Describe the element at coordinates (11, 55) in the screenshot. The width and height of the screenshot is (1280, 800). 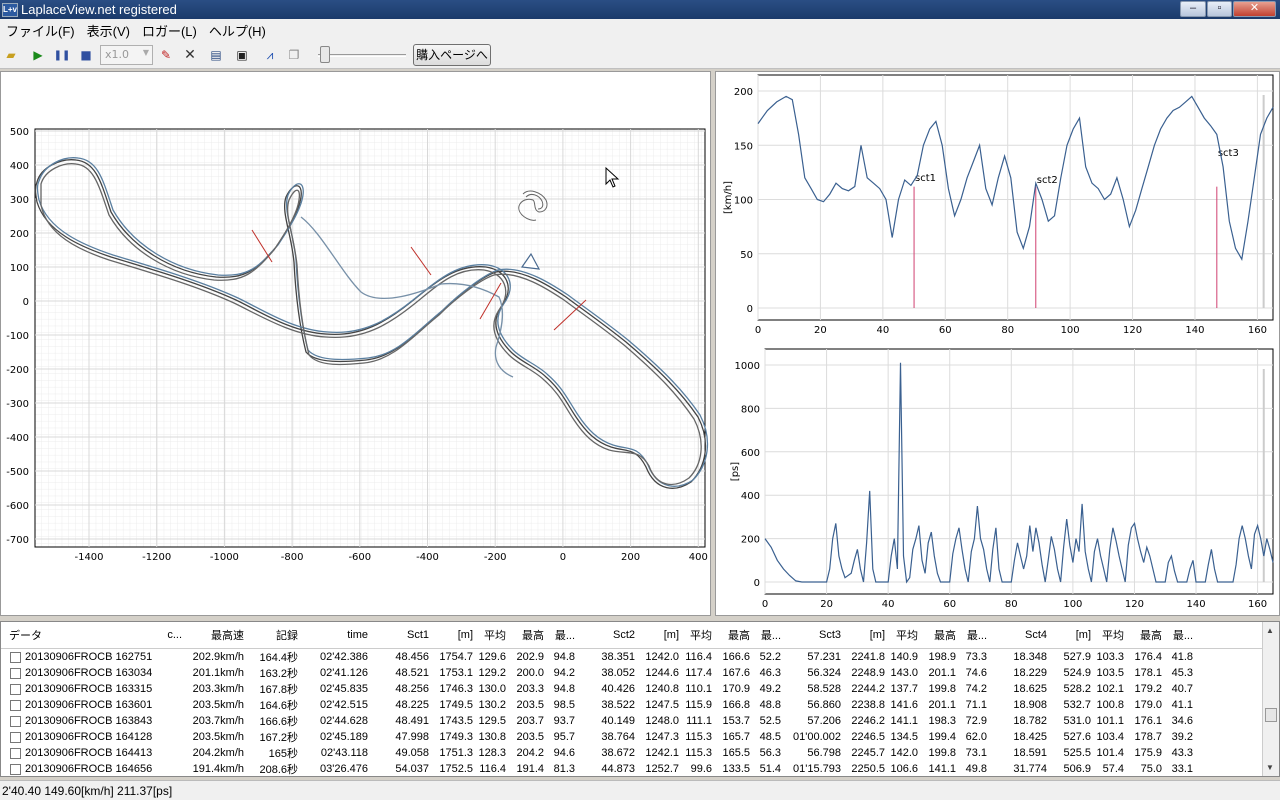
I see `open-folder-icon: ▰` at that location.